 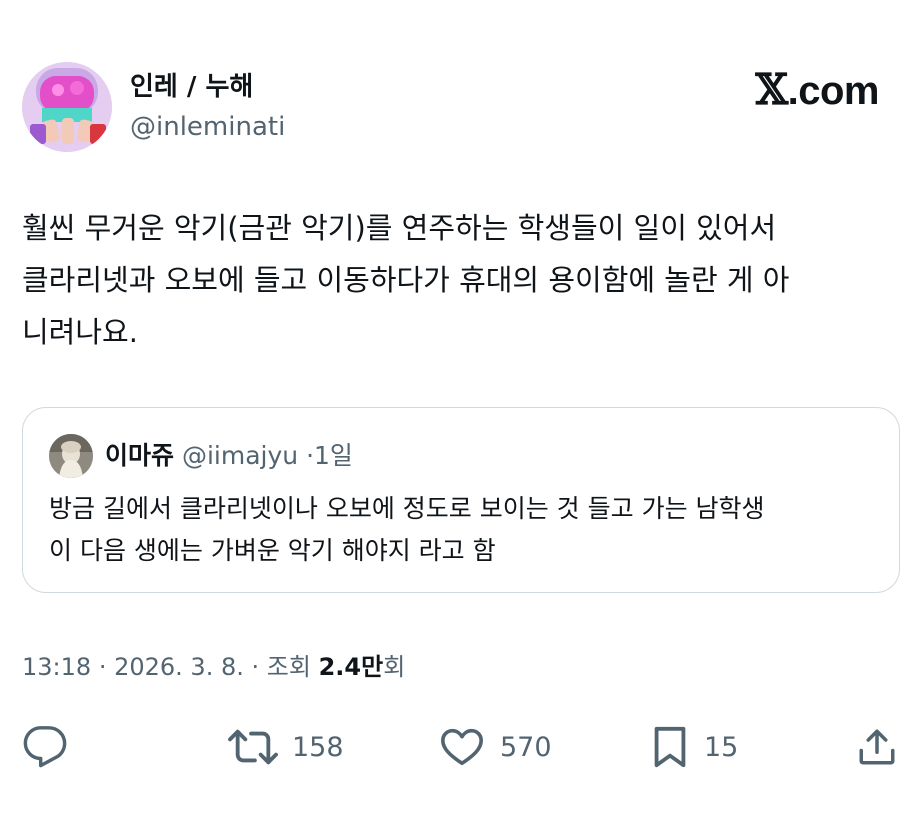 I want to click on brand-domain: .com, so click(x=833, y=91).